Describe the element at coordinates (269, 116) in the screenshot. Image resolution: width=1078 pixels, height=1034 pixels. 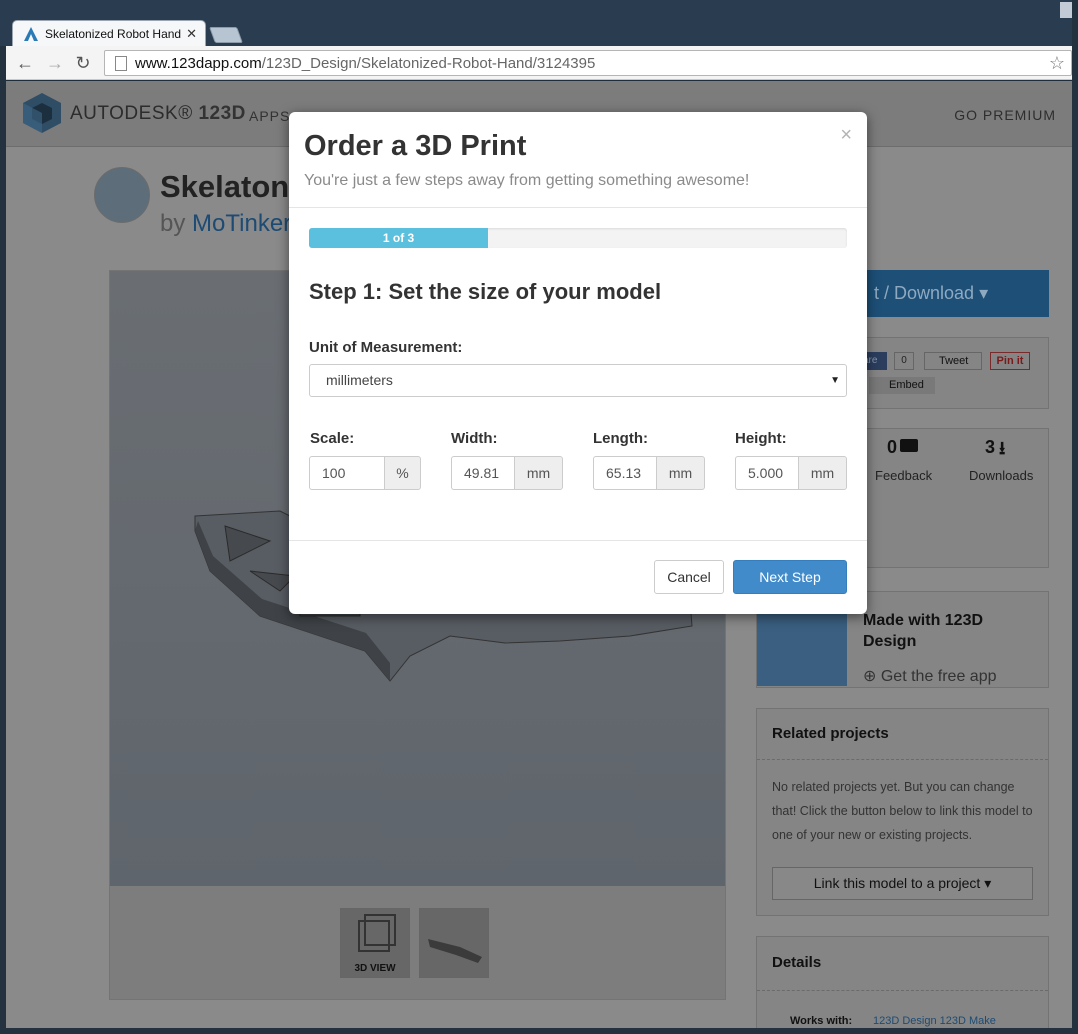
I see `nav-apps: APPS` at that location.